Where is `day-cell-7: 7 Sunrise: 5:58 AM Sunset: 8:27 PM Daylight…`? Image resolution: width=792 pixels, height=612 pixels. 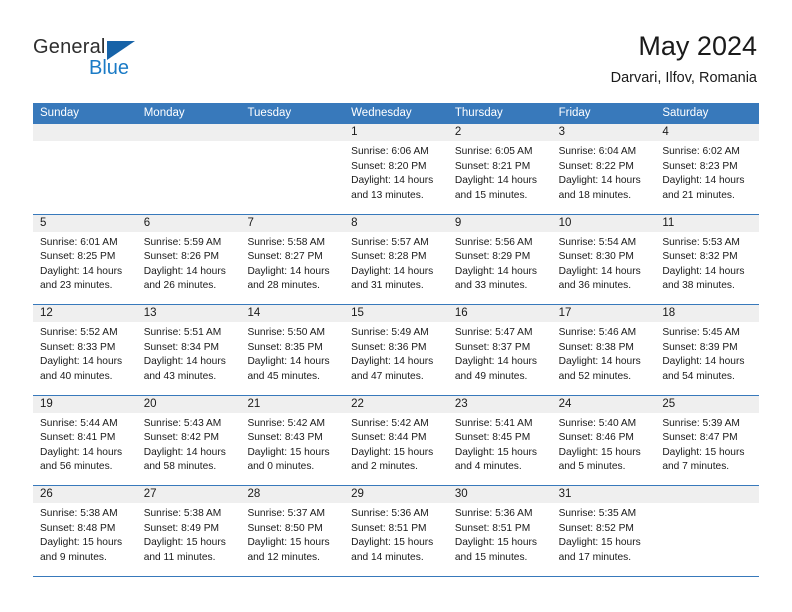
day-cell-7: 7 Sunrise: 5:58 AM Sunset: 8:27 PM Daylight… is located at coordinates (292, 259).